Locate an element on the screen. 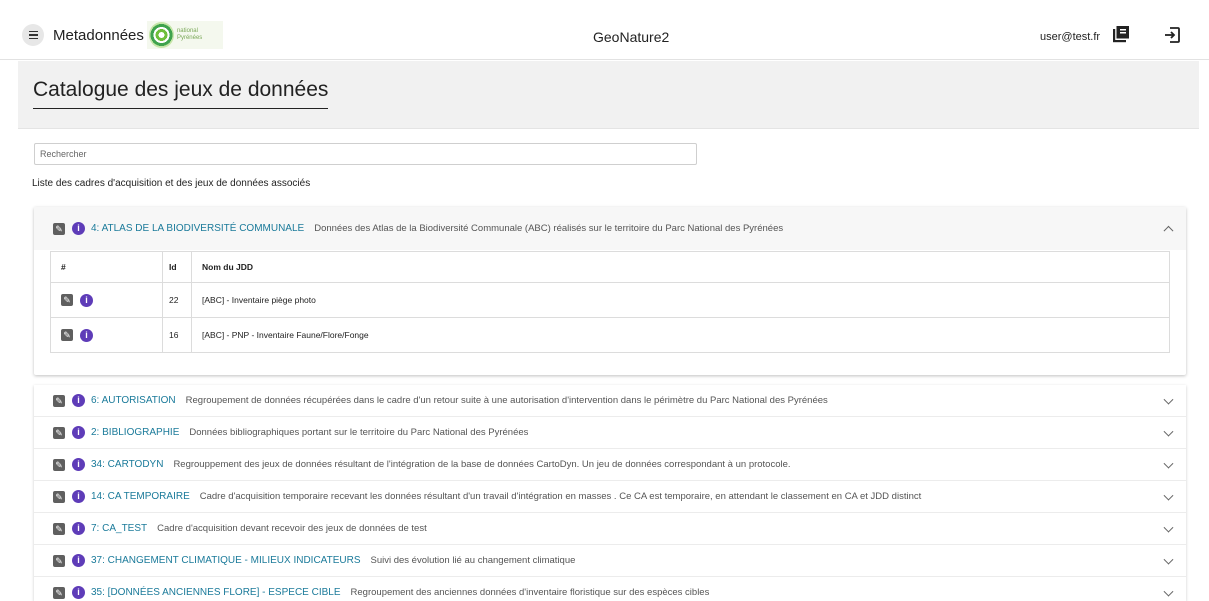 The width and height of the screenshot is (1209, 601). column-header-hash: # is located at coordinates (106, 267).